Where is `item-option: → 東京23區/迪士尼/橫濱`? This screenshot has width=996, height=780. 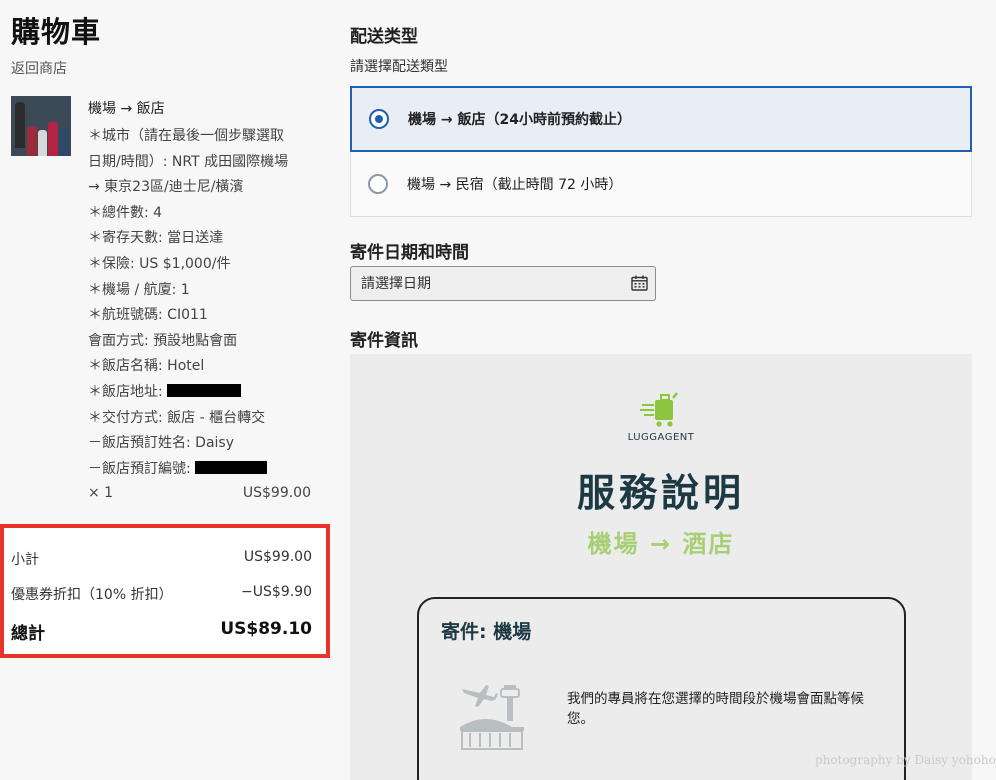
item-option: → 東京23區/迪士尼/橫濱 is located at coordinates (166, 187).